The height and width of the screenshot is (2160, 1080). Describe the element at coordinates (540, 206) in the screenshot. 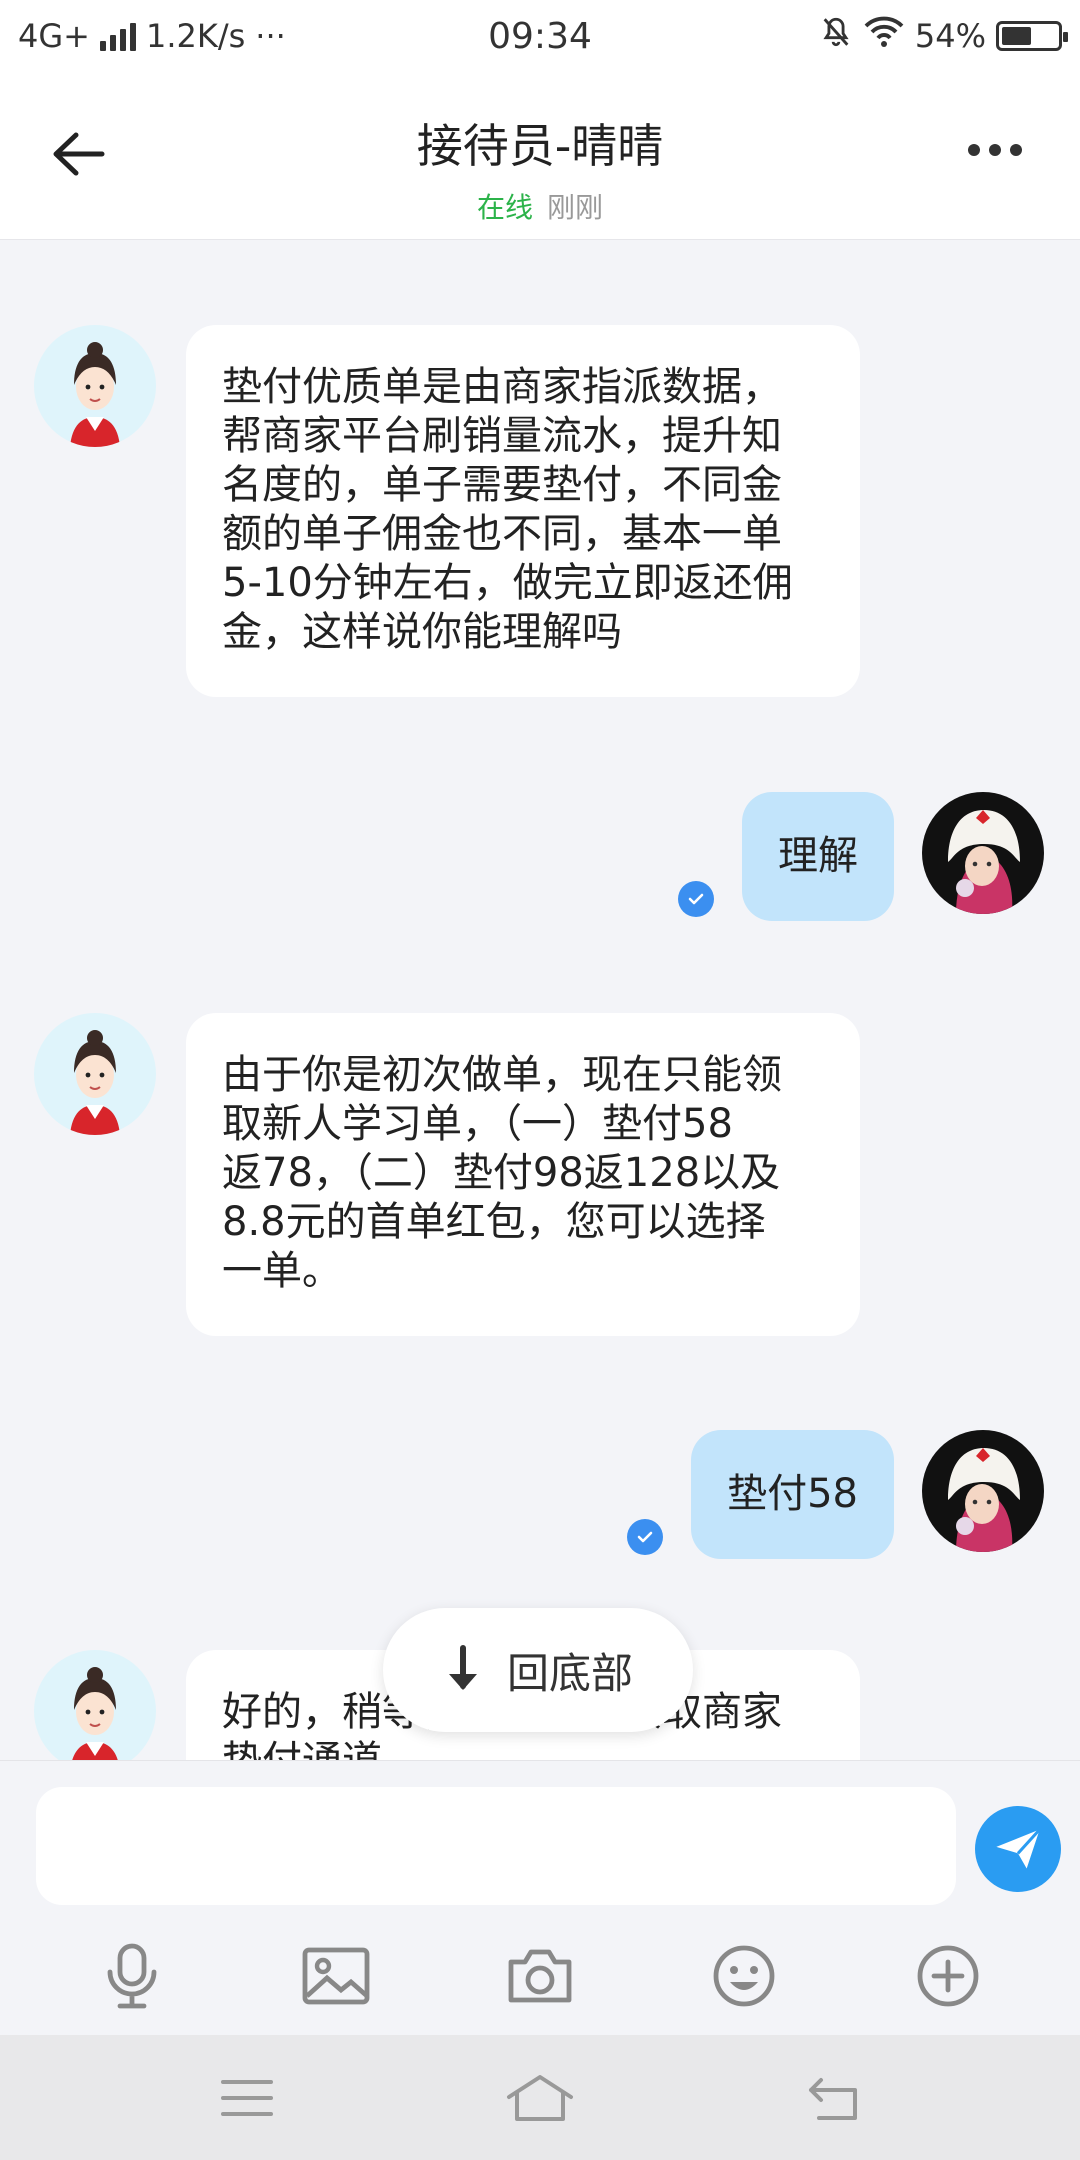

I see `contact-status: 在线 刚刚` at that location.